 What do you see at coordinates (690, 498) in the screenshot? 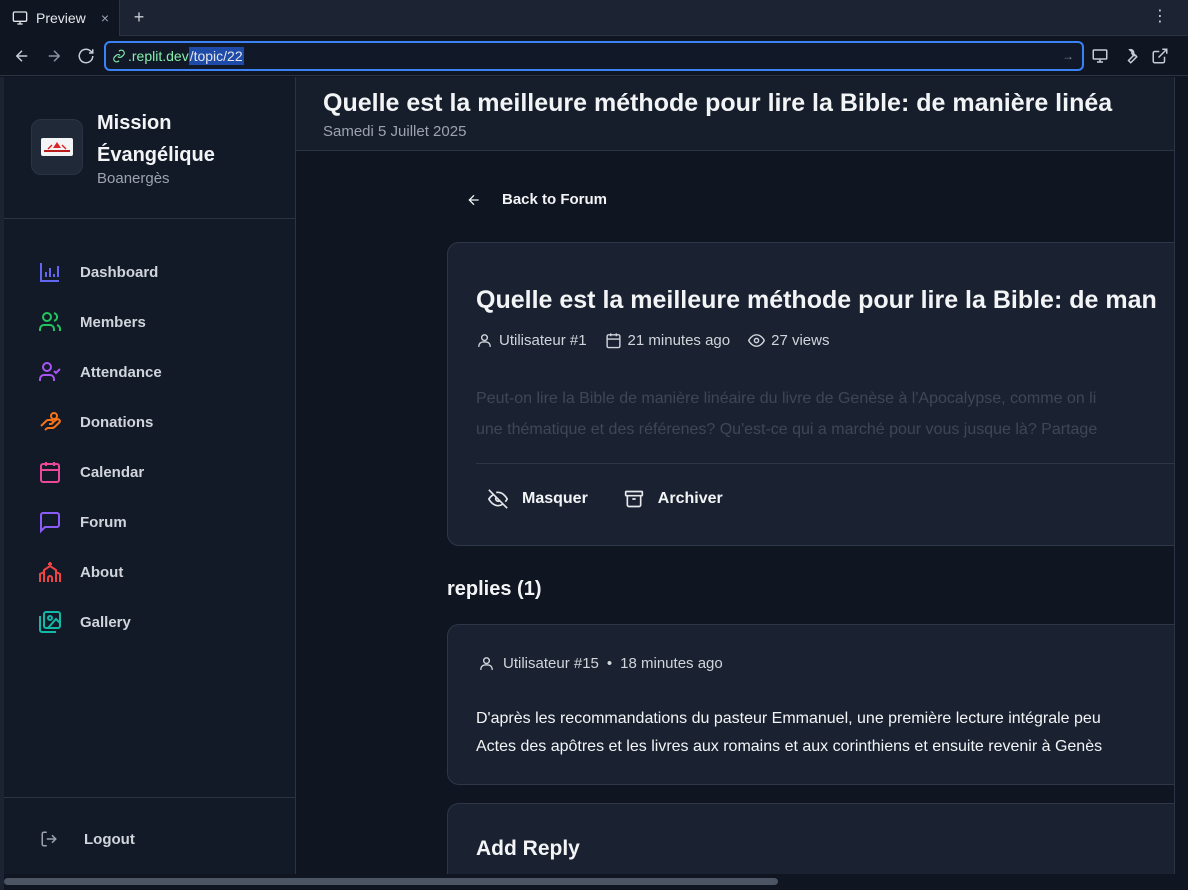
I see `archive-label: Archiver` at bounding box center [690, 498].